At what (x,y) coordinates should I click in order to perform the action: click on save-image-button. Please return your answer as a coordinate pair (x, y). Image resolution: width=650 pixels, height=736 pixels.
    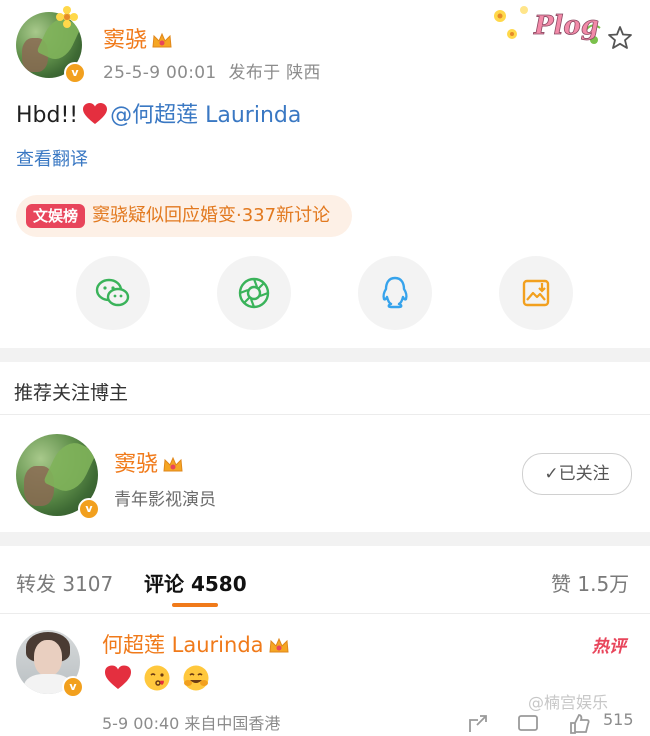
    Looking at the image, I should click on (536, 293).